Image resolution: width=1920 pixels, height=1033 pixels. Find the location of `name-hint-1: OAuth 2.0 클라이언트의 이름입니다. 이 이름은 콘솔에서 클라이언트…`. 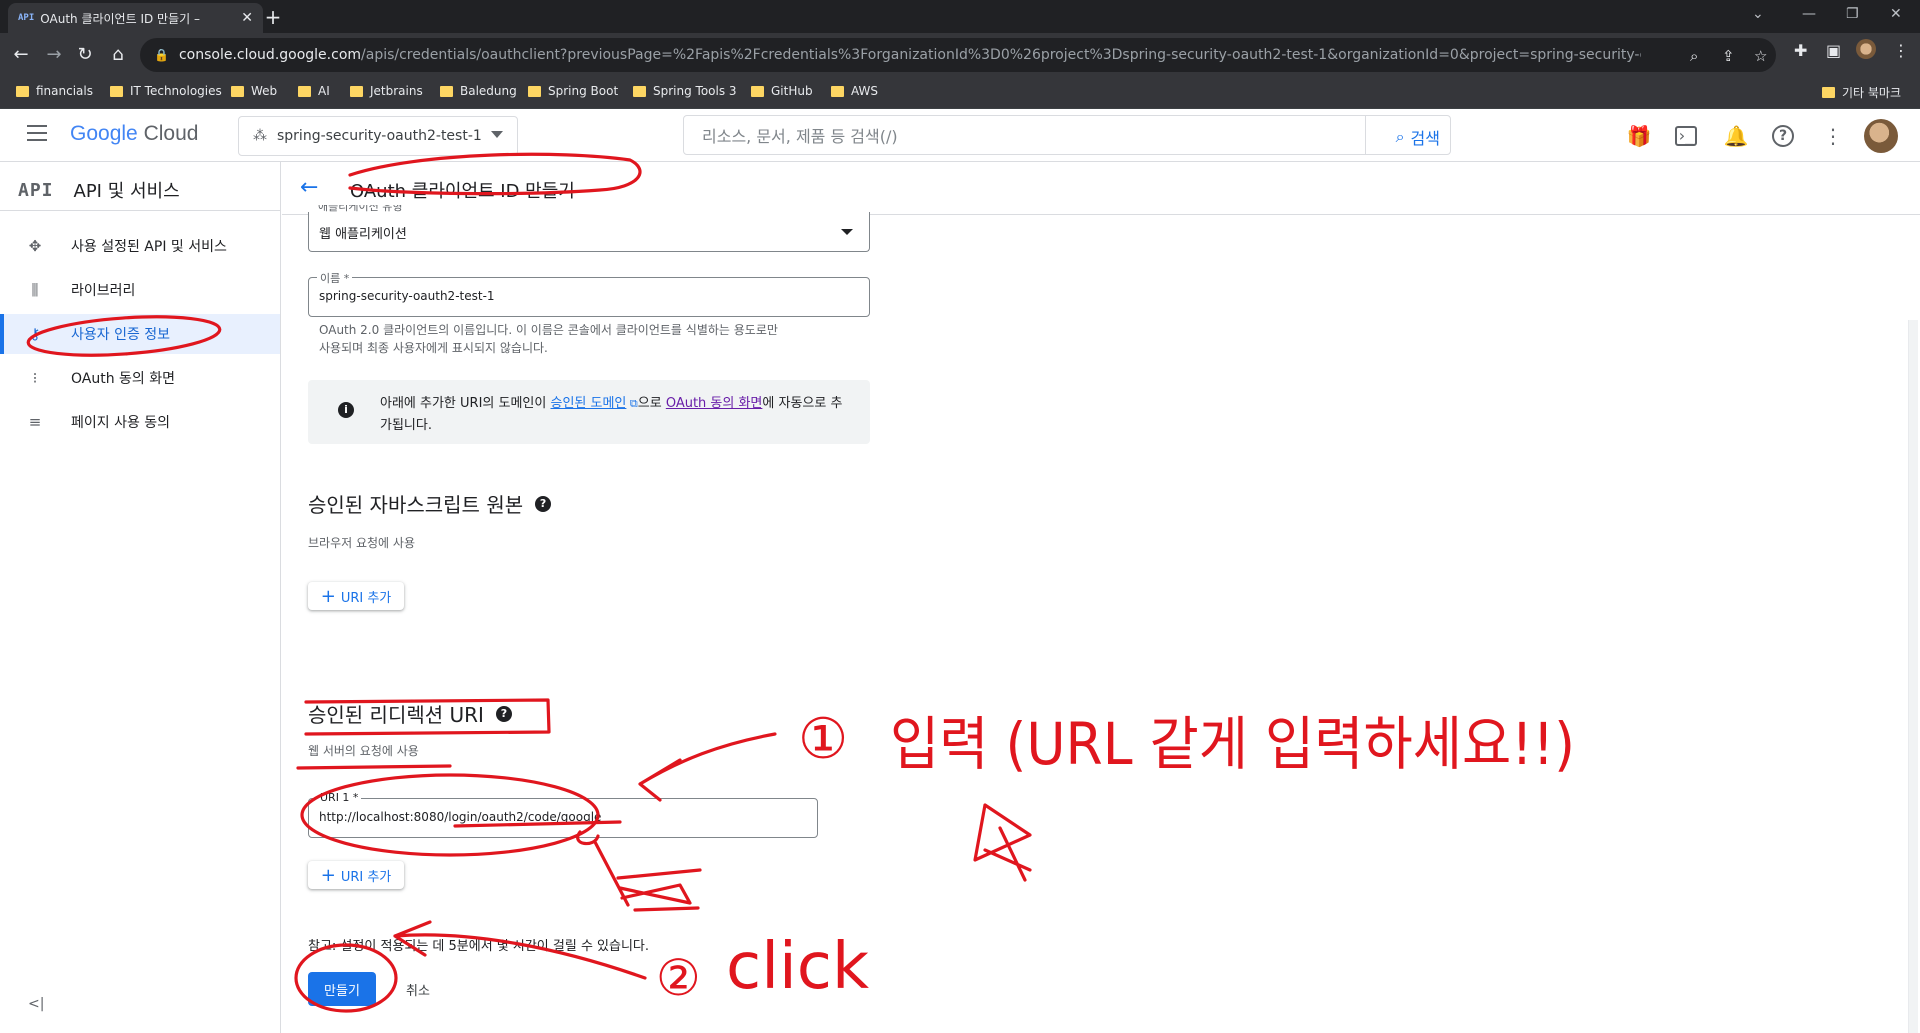

name-hint-1: OAuth 2.0 클라이언트의 이름입니다. 이 이름은 콘솔에서 클라이언트… is located at coordinates (548, 330).